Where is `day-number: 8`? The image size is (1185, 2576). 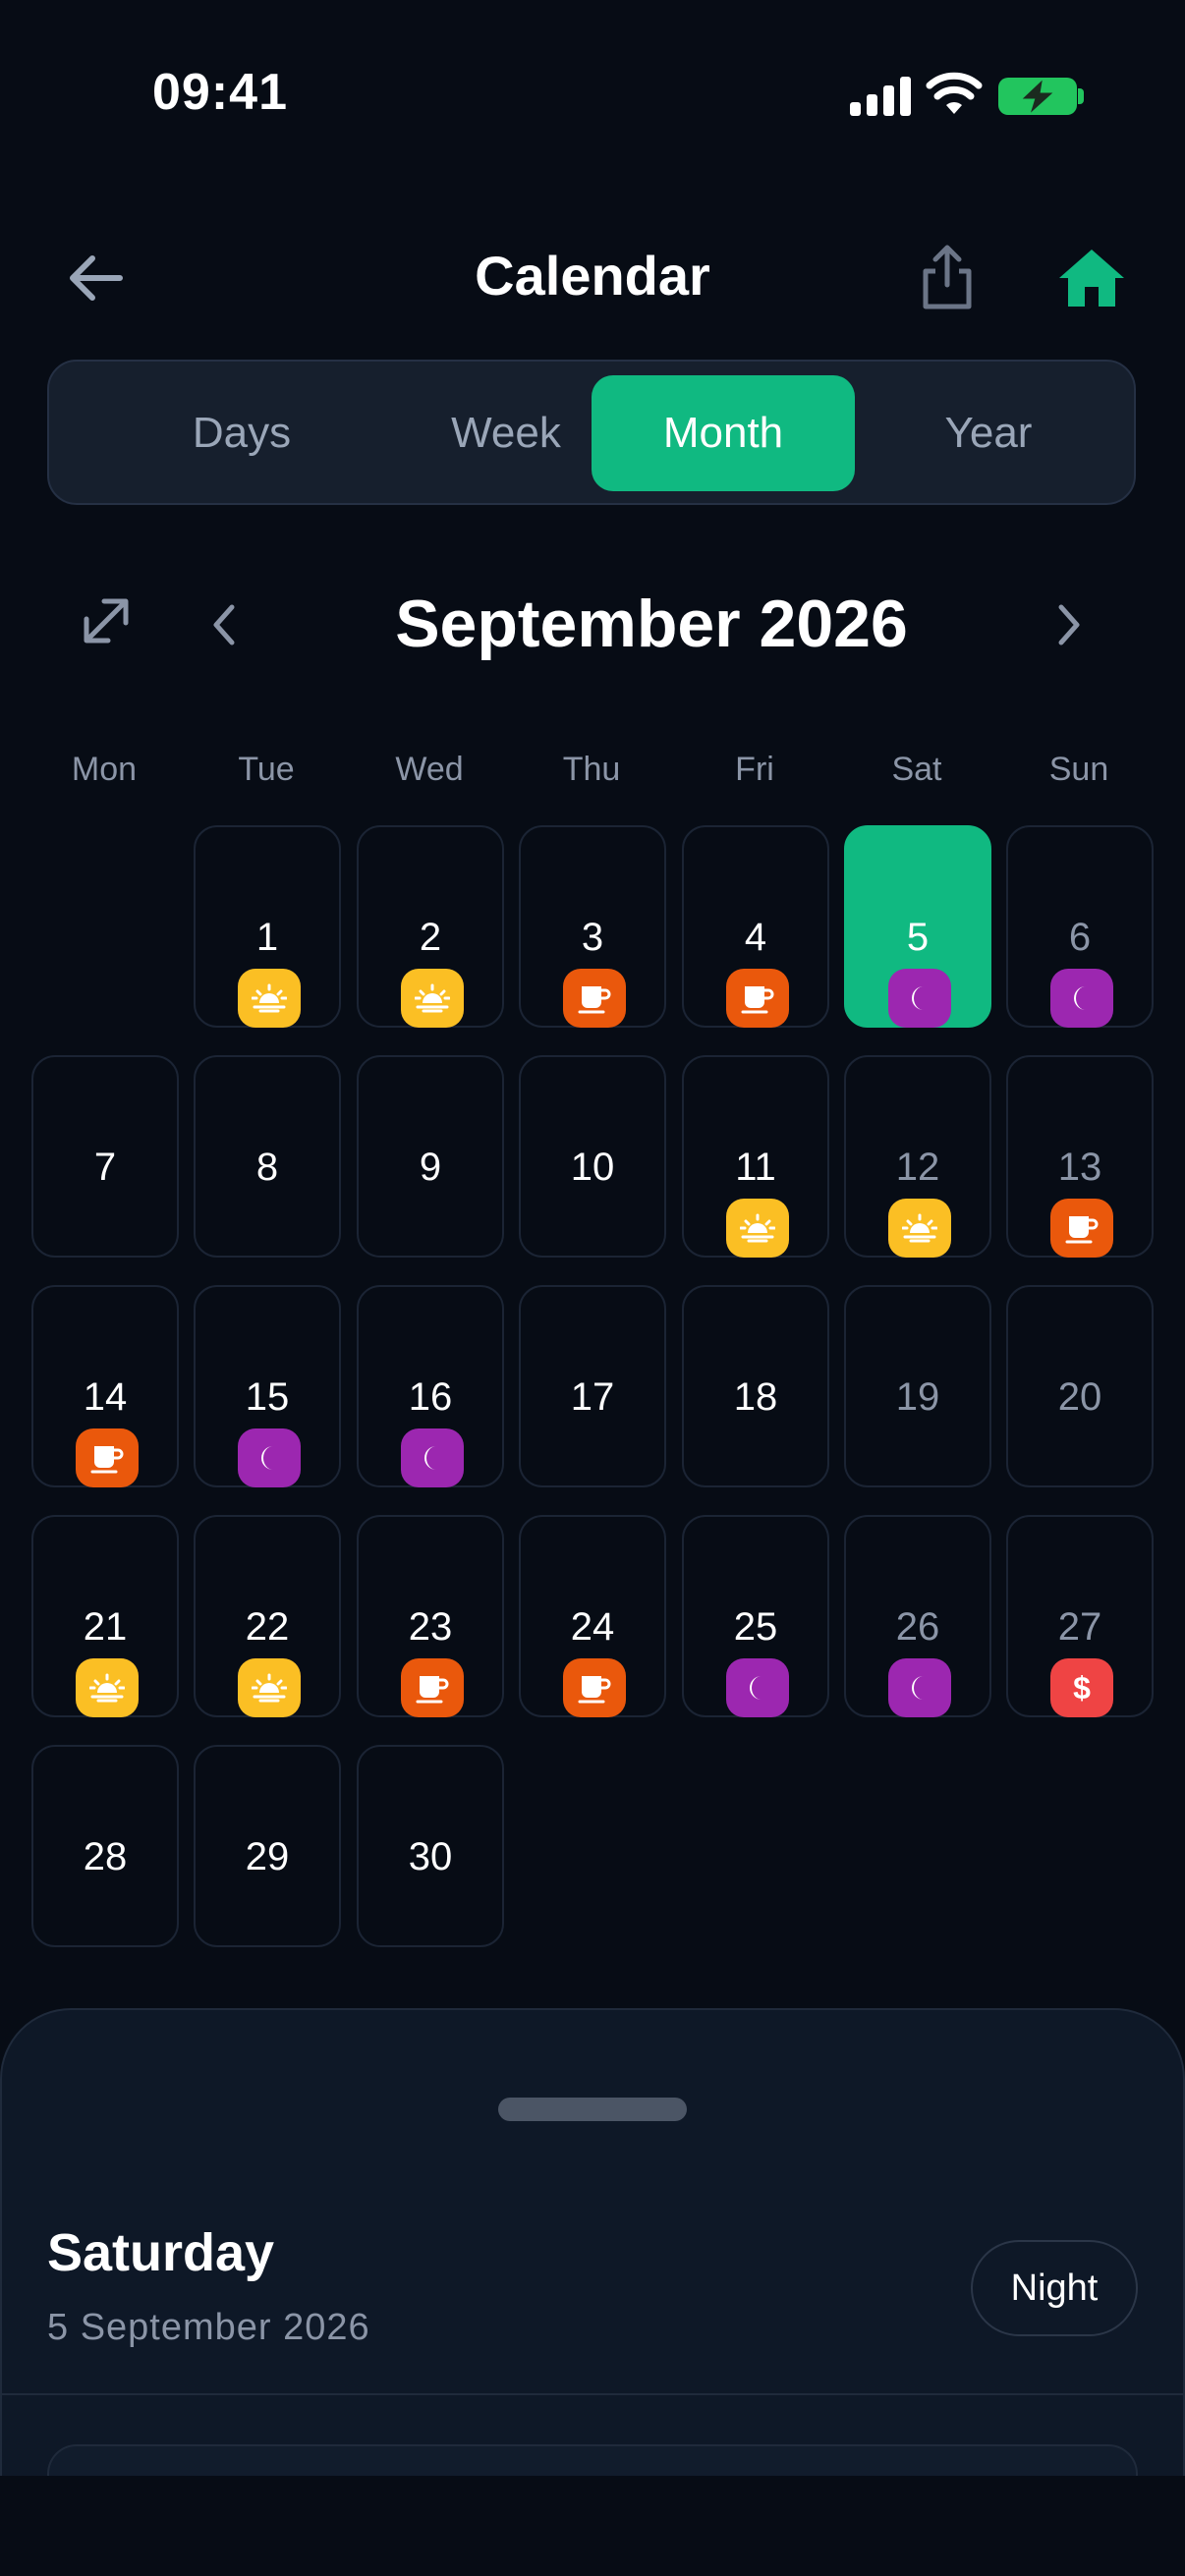
day-number: 8 is located at coordinates (267, 1167).